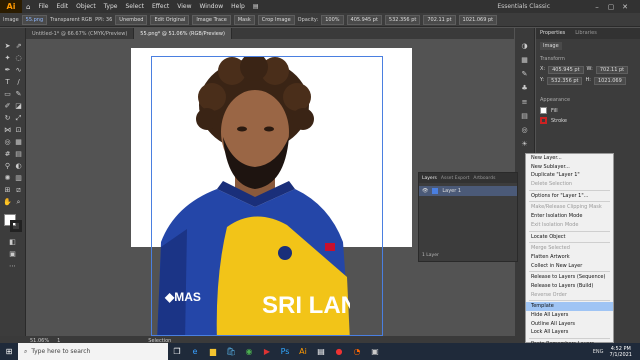  What do you see at coordinates (134, 6) in the screenshot?
I see `menu-select: Select` at bounding box center [134, 6].